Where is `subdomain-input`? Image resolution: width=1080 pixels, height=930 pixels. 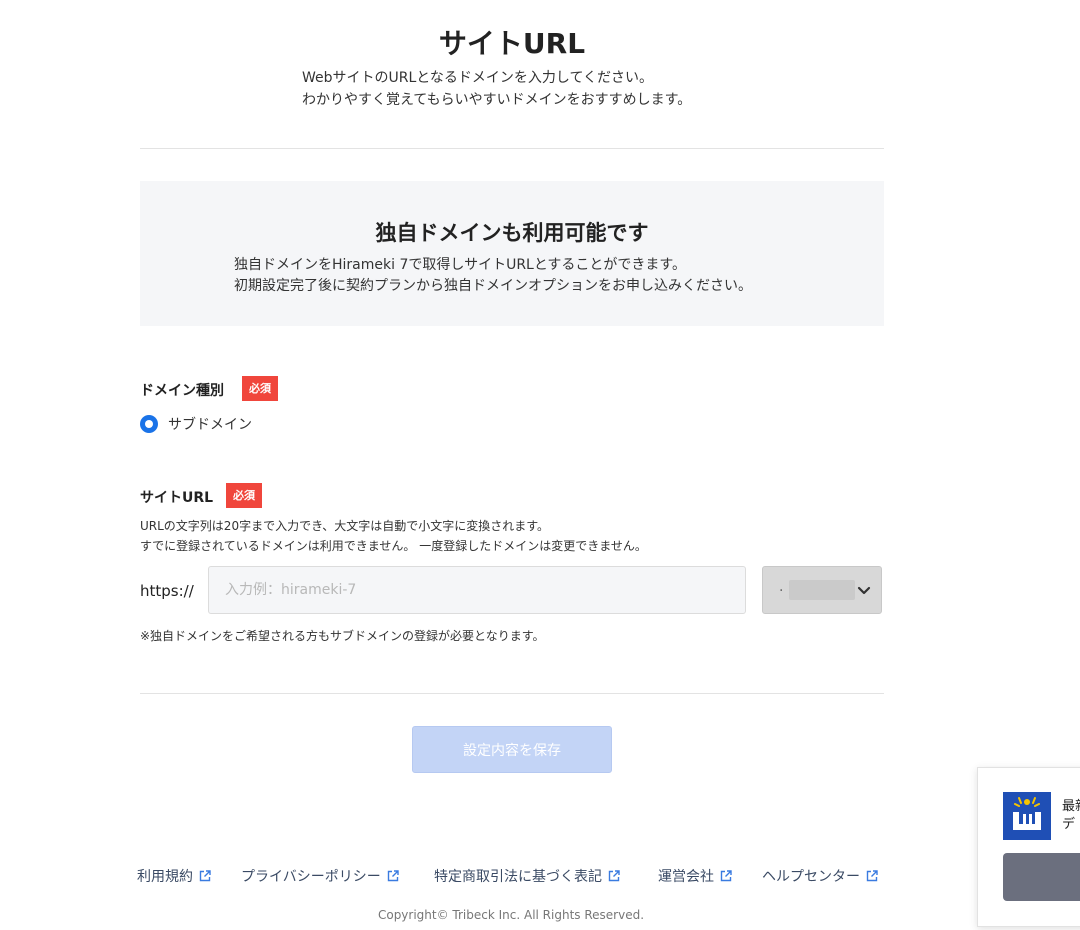 subdomain-input is located at coordinates (477, 590).